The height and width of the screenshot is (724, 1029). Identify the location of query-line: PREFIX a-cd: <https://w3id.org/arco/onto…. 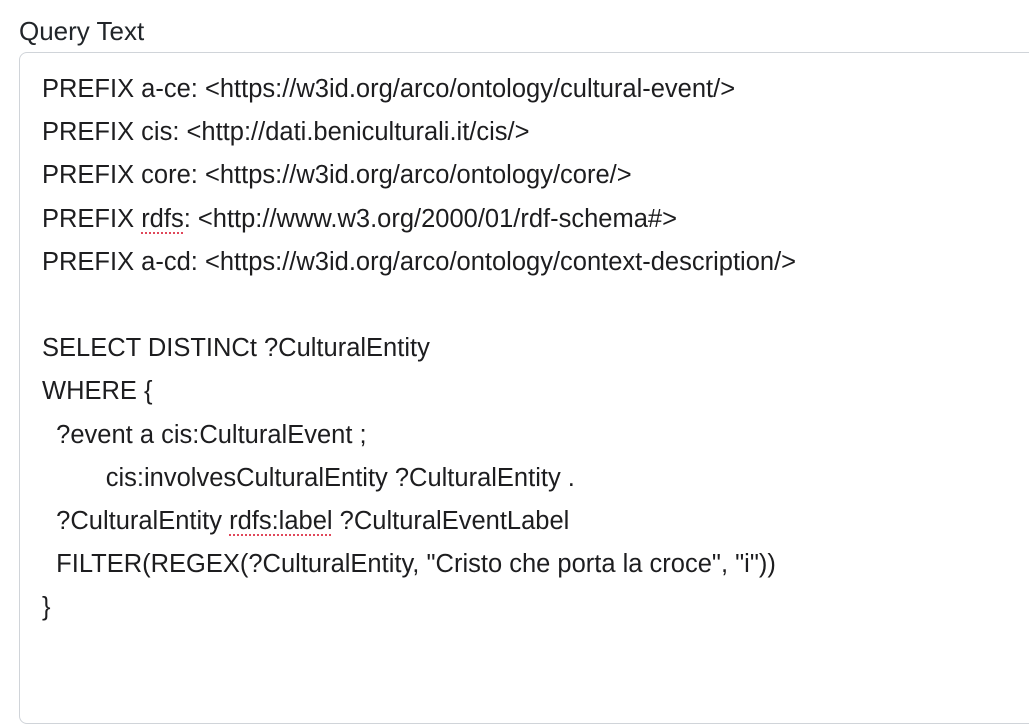
(419, 261).